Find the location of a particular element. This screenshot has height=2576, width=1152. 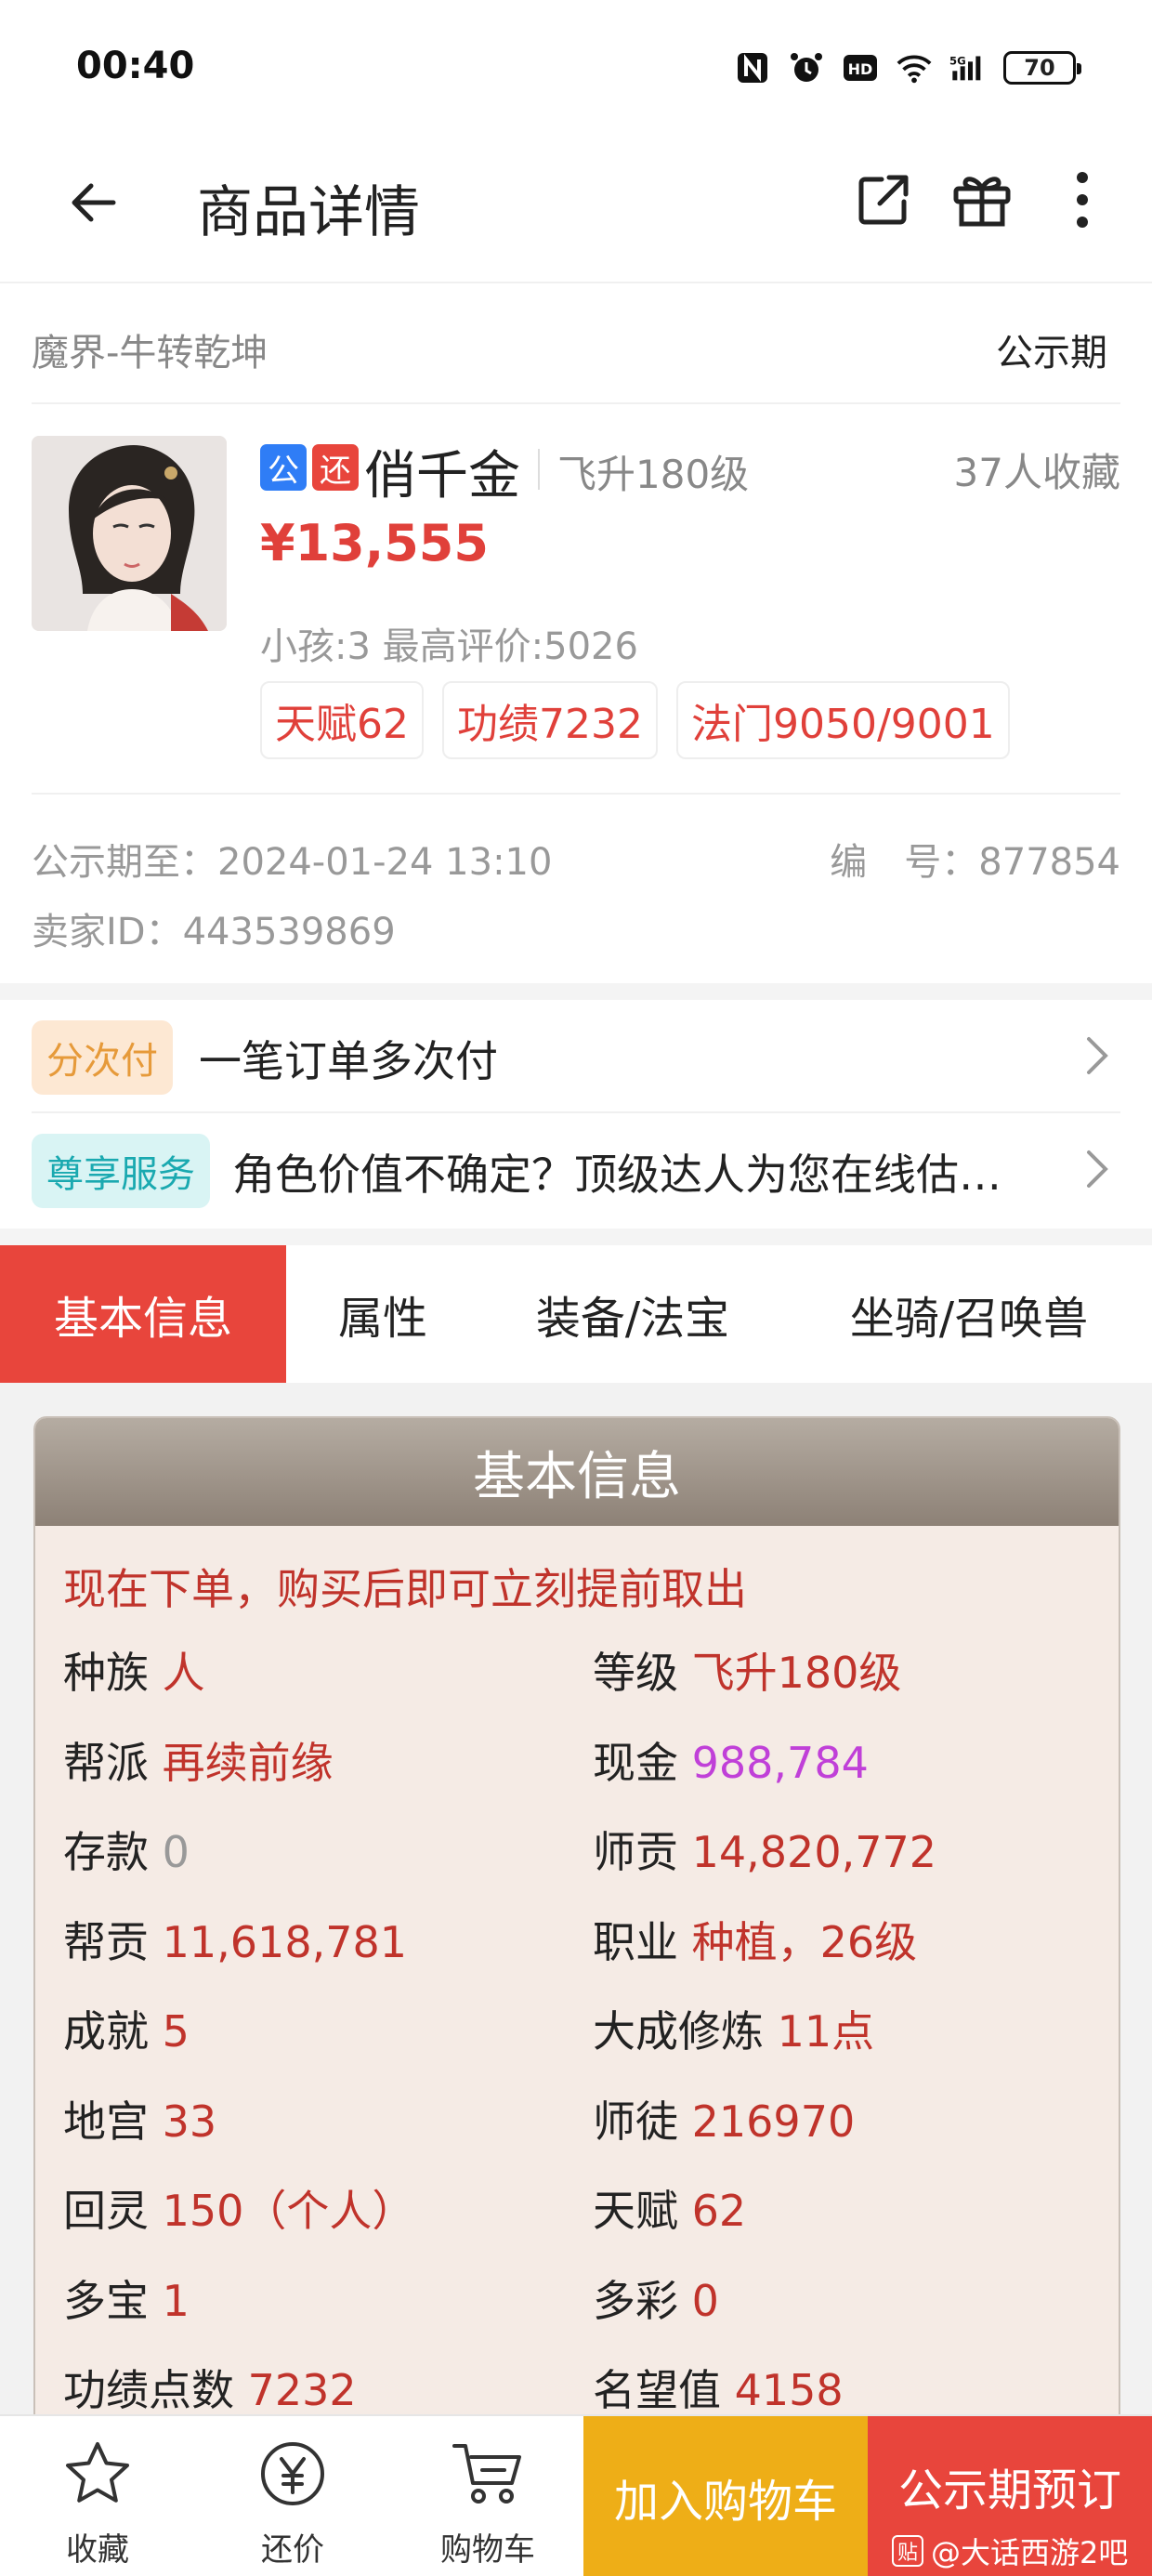

arrow-left-icon is located at coordinates (94, 202).